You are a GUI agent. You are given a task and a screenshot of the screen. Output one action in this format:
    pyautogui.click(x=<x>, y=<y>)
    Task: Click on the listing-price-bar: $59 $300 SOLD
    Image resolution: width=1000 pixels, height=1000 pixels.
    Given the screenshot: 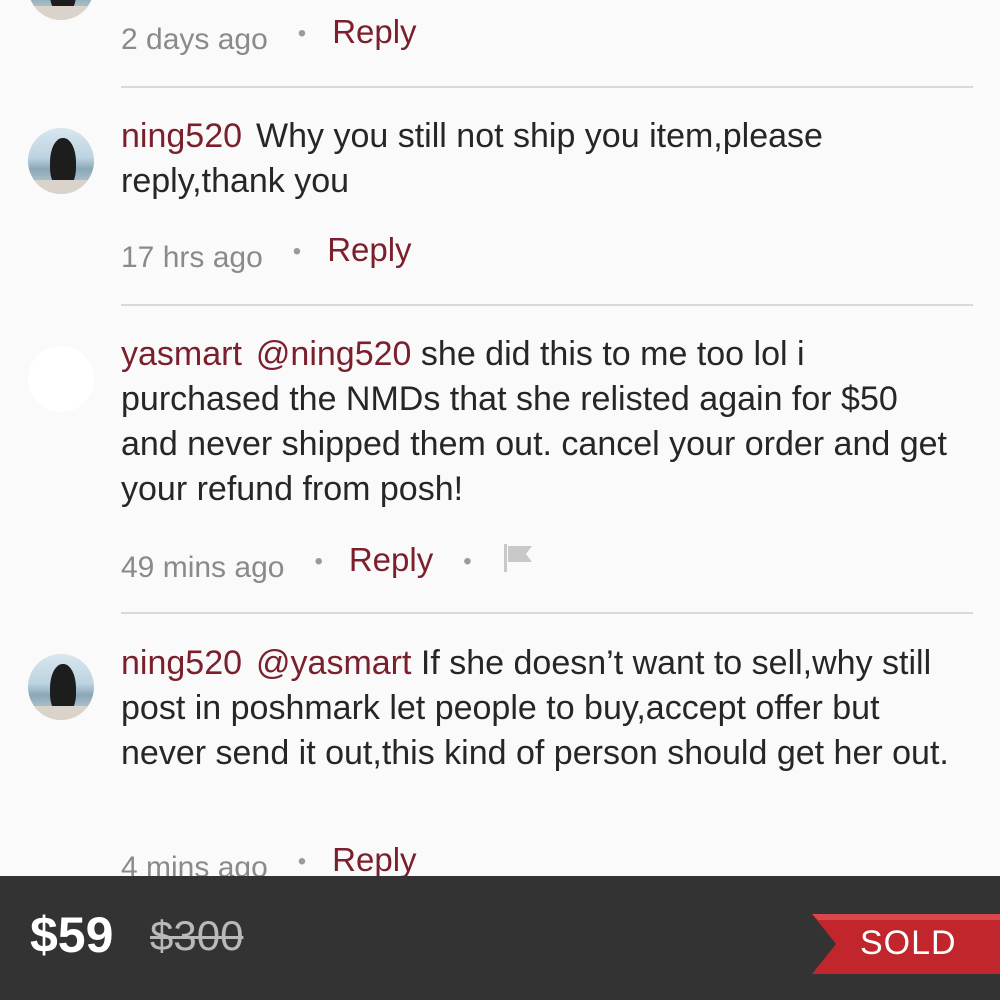 What is the action you would take?
    pyautogui.click(x=500, y=938)
    